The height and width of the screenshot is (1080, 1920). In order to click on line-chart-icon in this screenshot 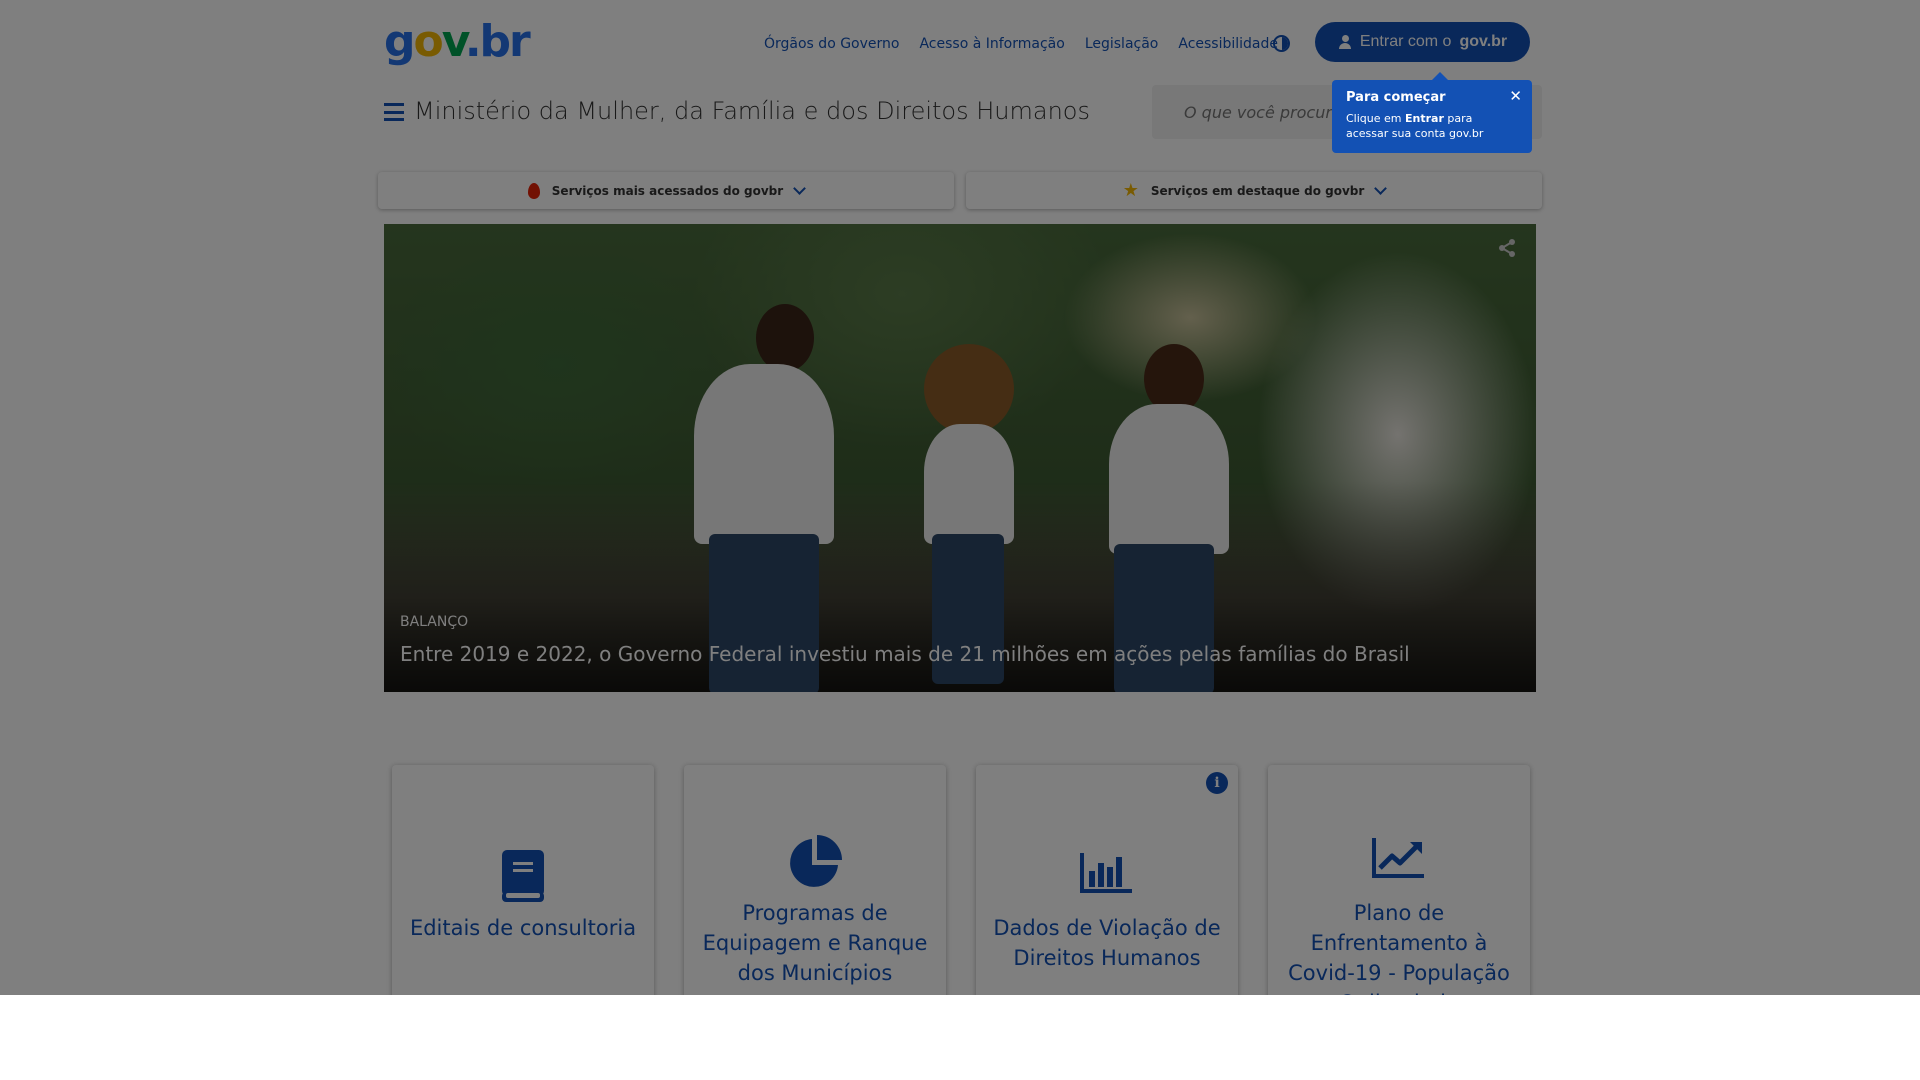, I will do `click(1398, 858)`.